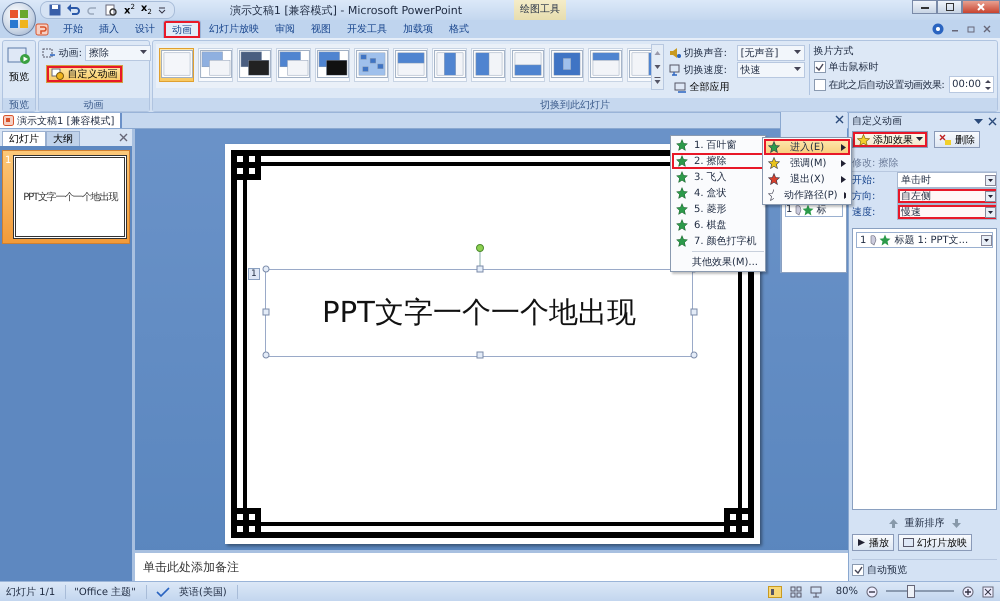 Image resolution: width=1000 pixels, height=601 pixels. What do you see at coordinates (706, 70) in the screenshot?
I see `speed-label: 切换速度:` at bounding box center [706, 70].